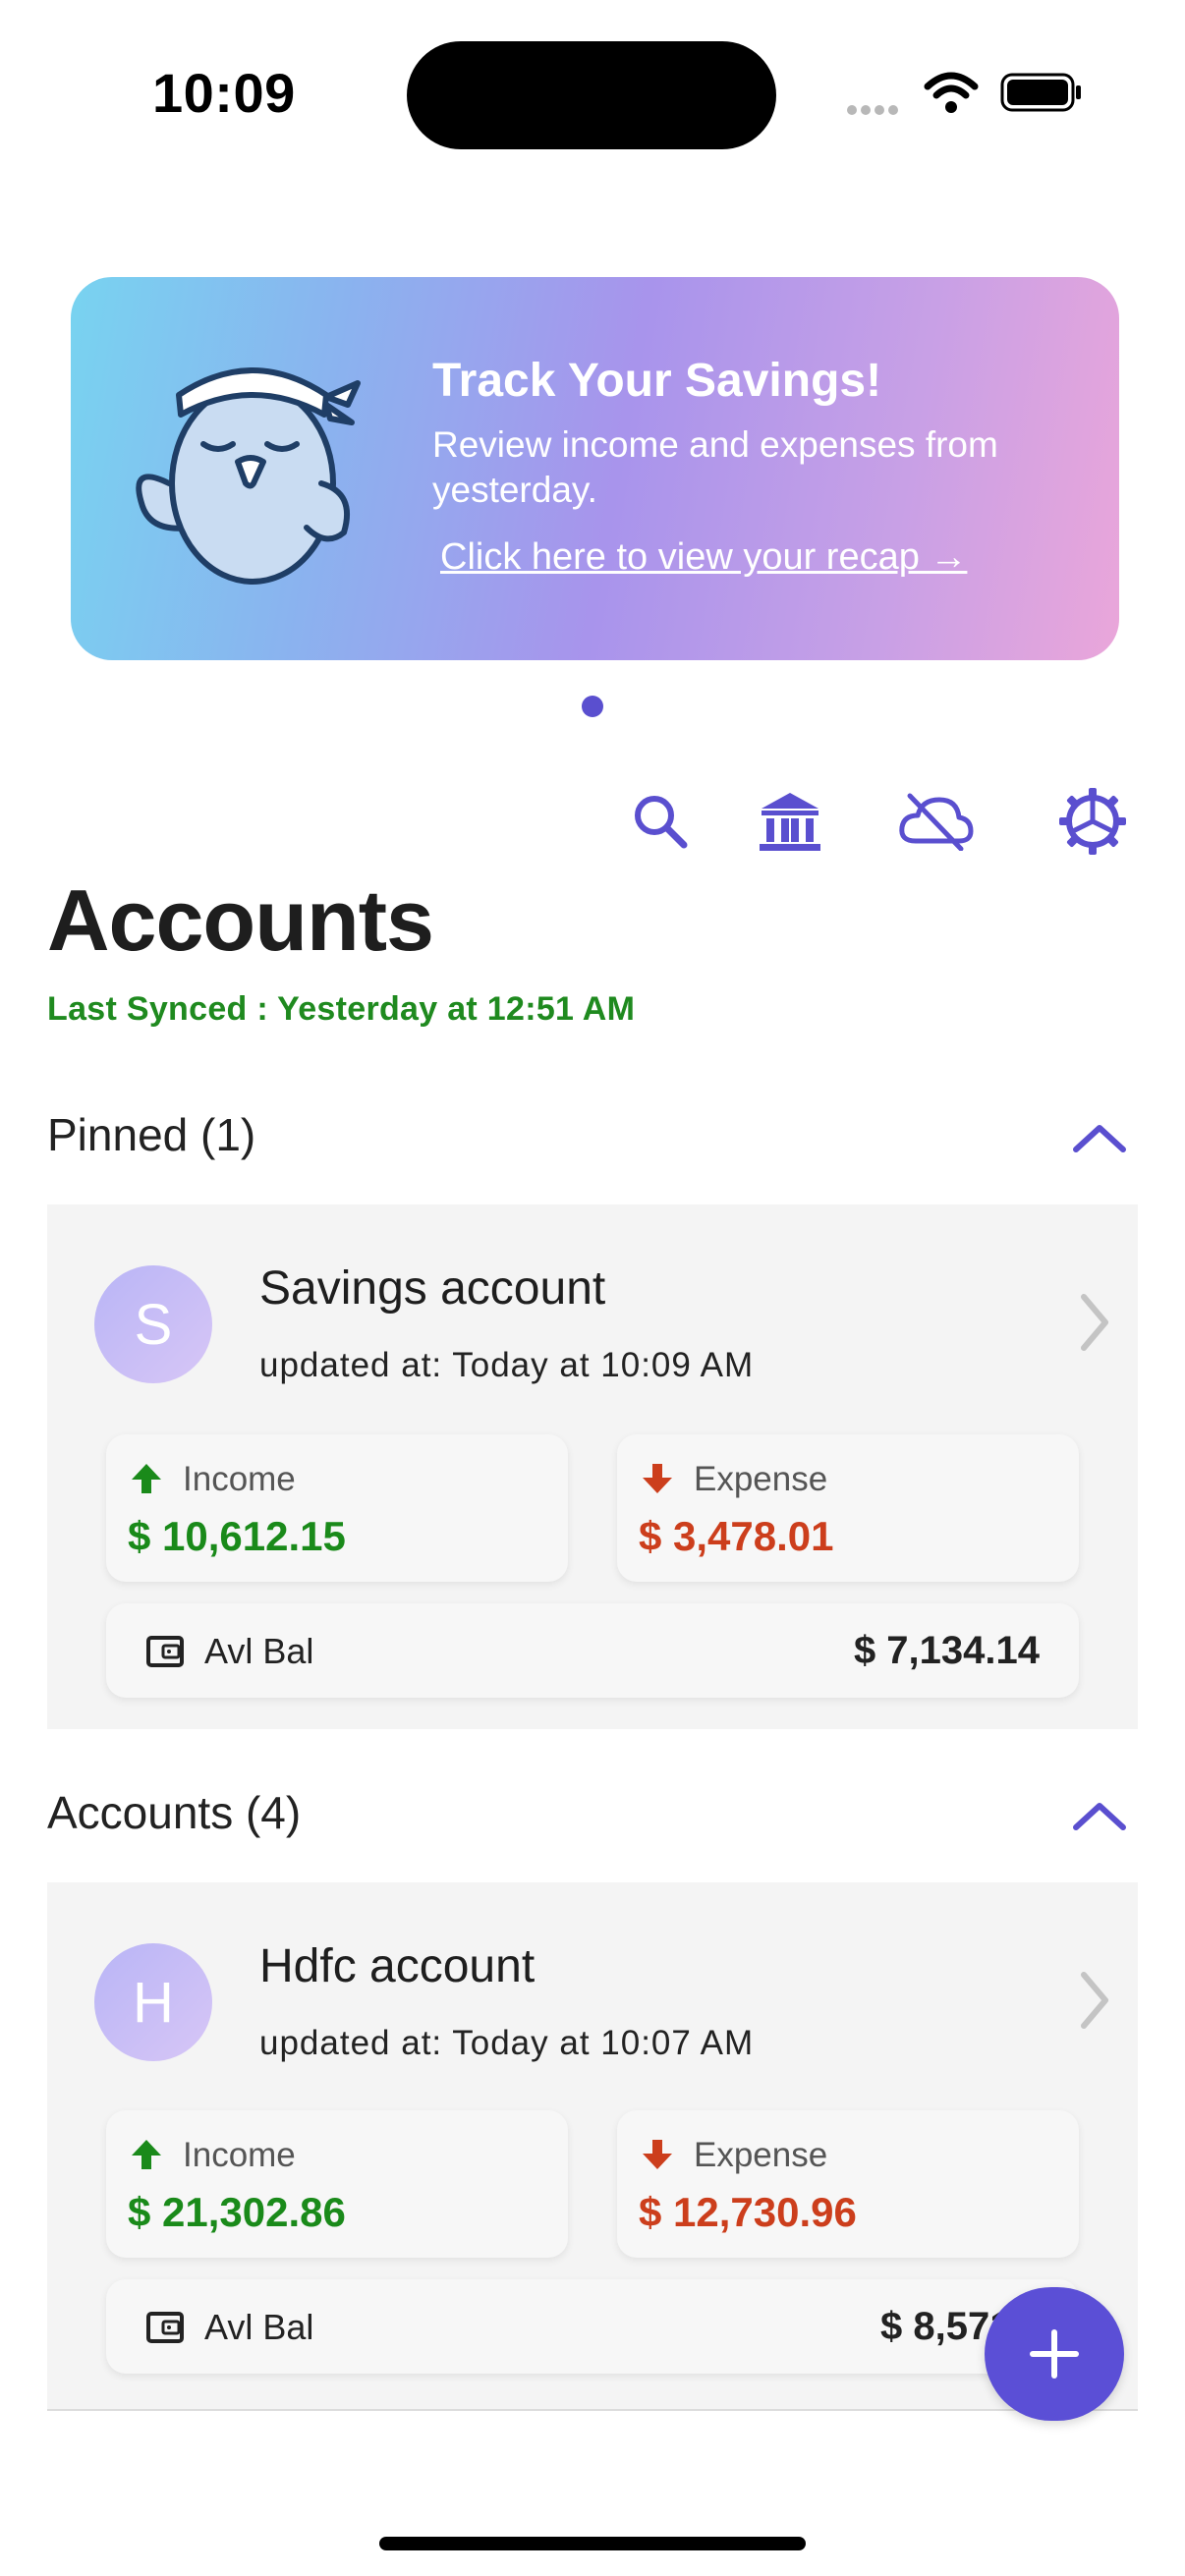 The height and width of the screenshot is (2576, 1185). What do you see at coordinates (748, 2212) in the screenshot?
I see `expense-value: $ 12,730.96` at bounding box center [748, 2212].